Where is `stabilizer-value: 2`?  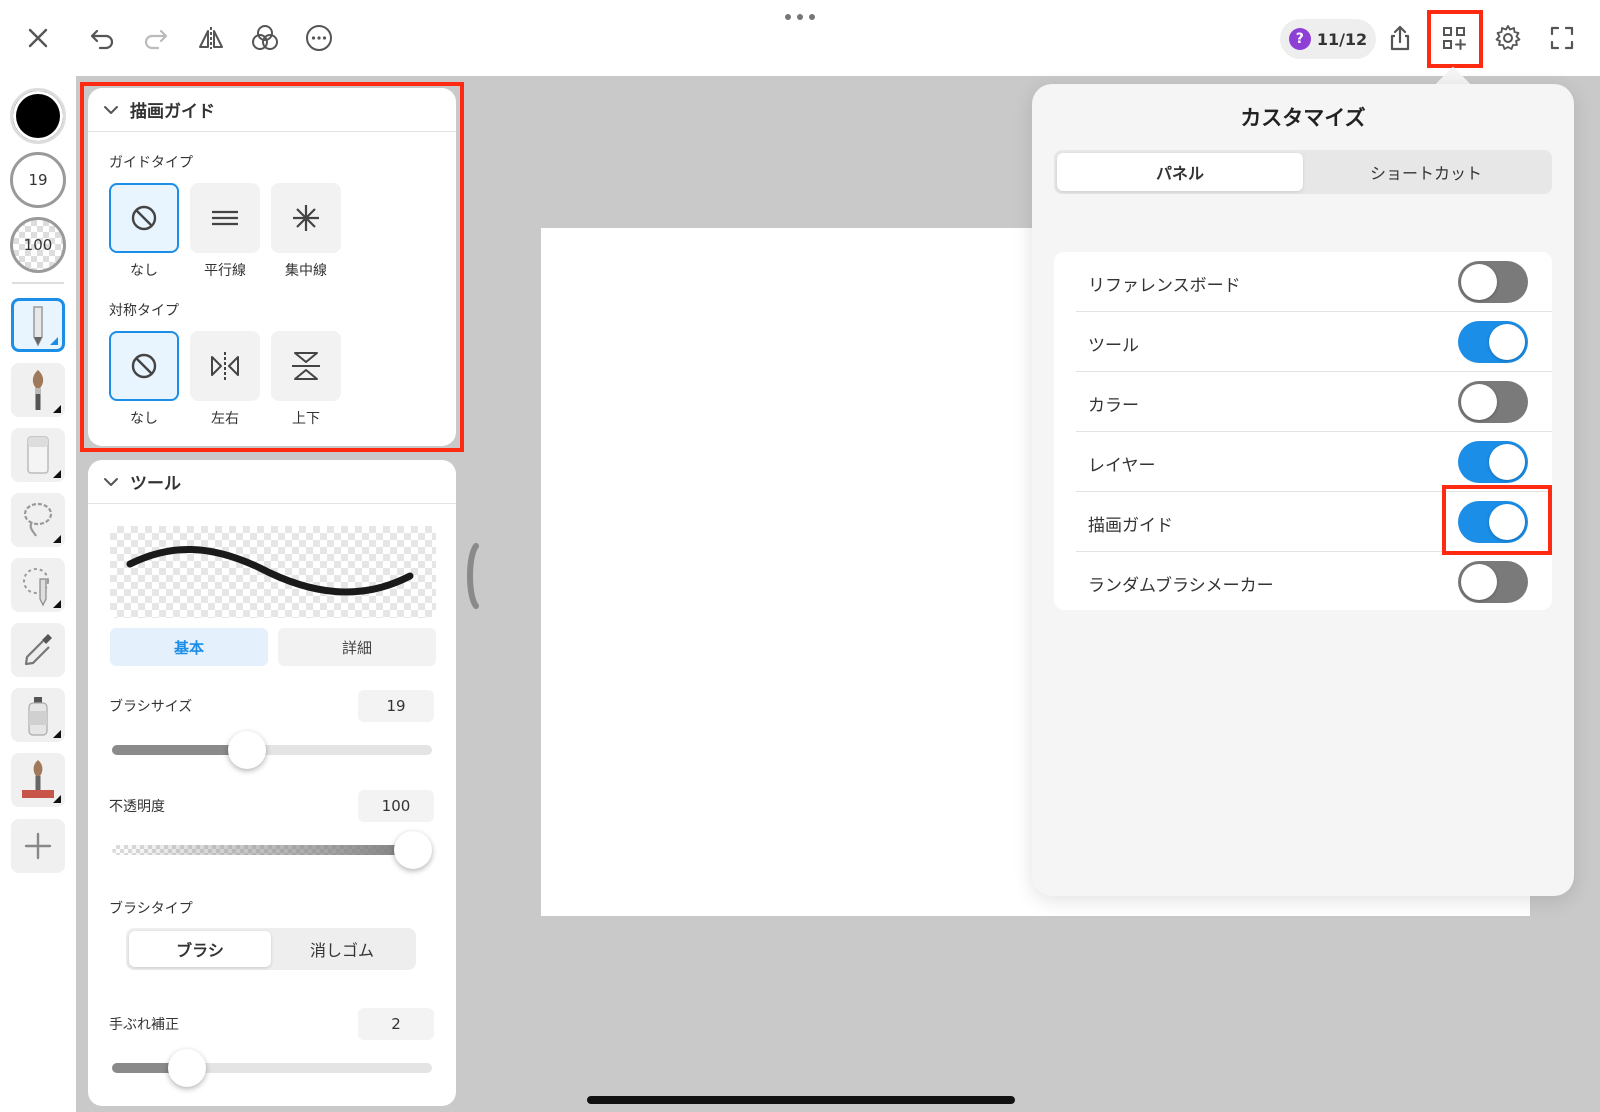
stabilizer-value: 2 is located at coordinates (396, 1024).